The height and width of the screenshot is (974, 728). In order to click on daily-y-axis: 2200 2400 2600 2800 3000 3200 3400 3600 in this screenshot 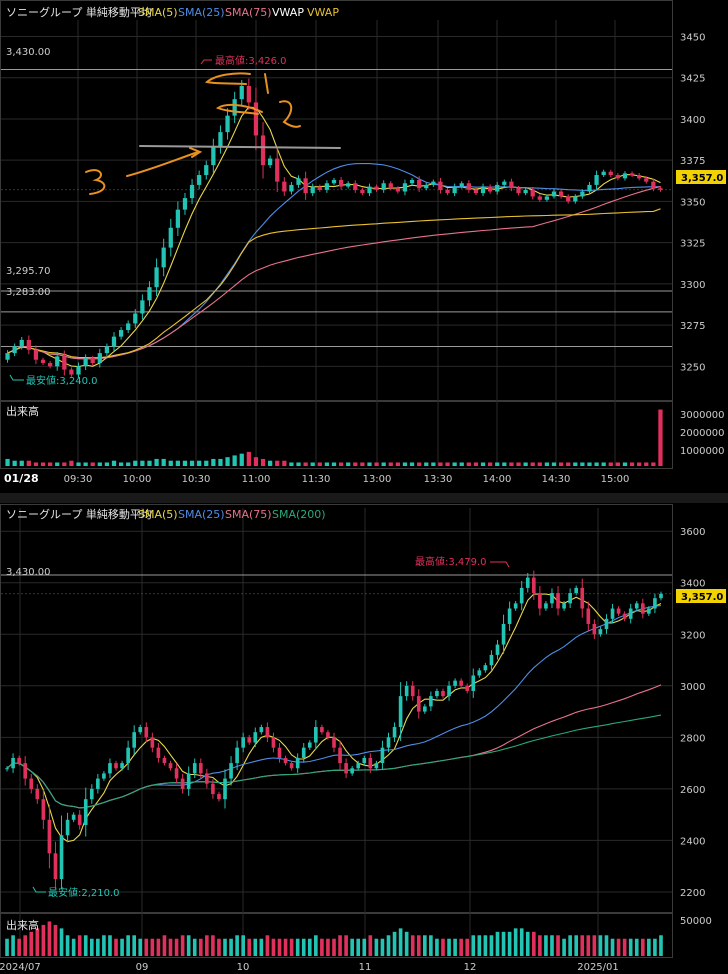, I will do `click(692, 713)`.